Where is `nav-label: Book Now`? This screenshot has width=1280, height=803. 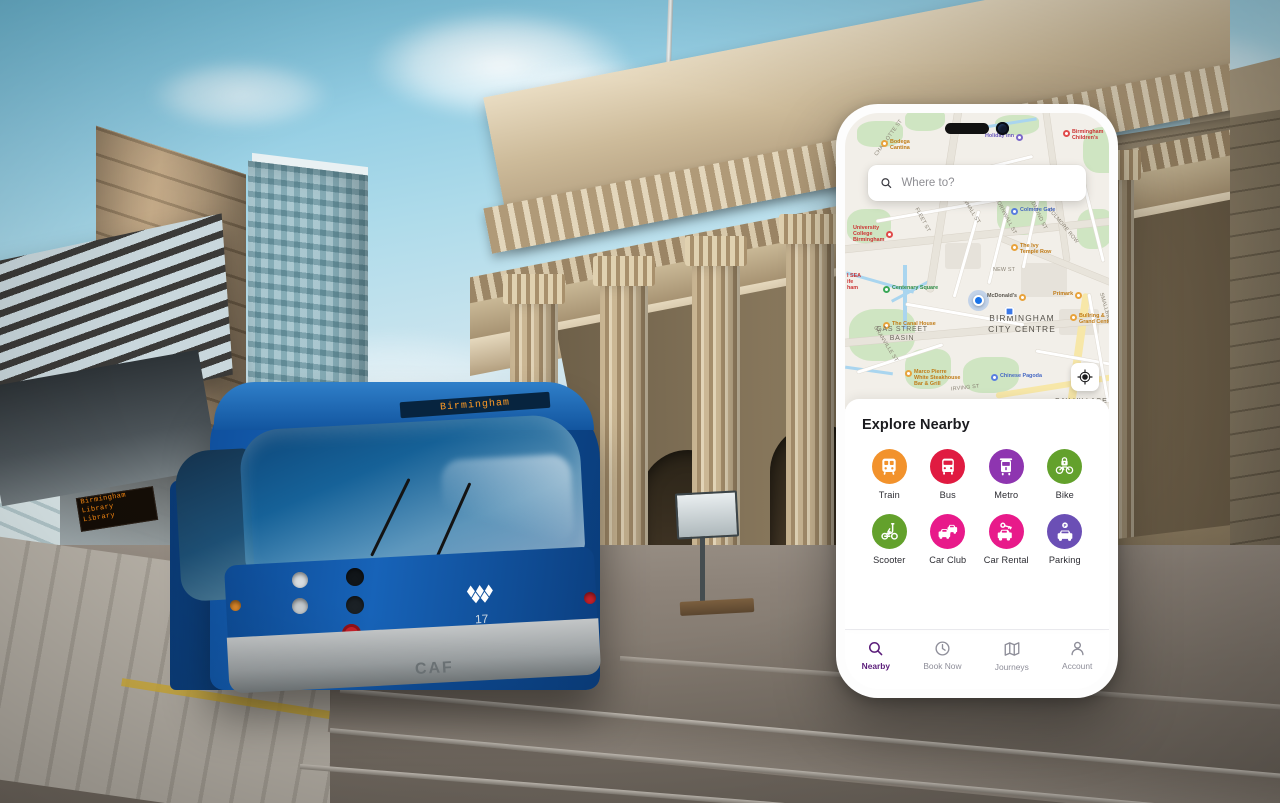 nav-label: Book Now is located at coordinates (942, 666).